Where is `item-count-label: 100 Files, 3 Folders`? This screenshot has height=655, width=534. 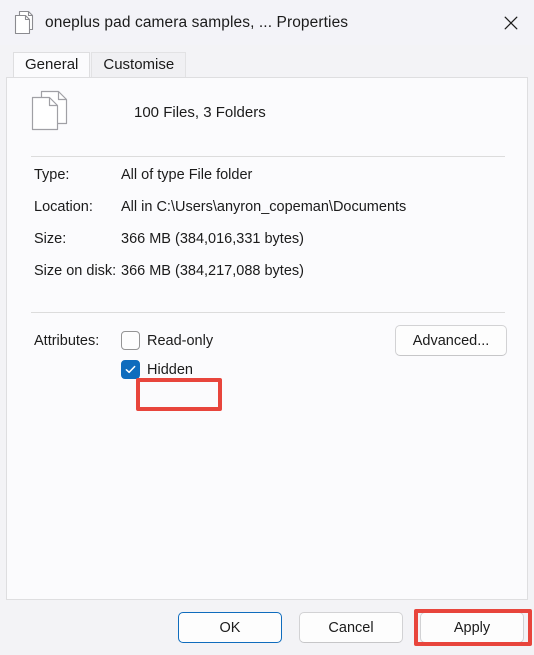 item-count-label: 100 Files, 3 Folders is located at coordinates (200, 112).